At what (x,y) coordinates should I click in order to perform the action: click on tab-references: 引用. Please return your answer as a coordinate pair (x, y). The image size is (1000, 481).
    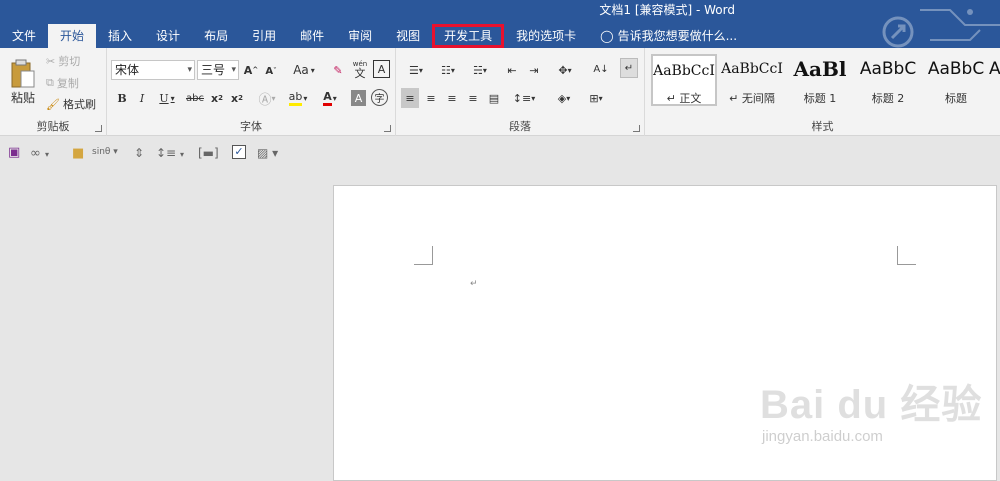
    Looking at the image, I should click on (264, 36).